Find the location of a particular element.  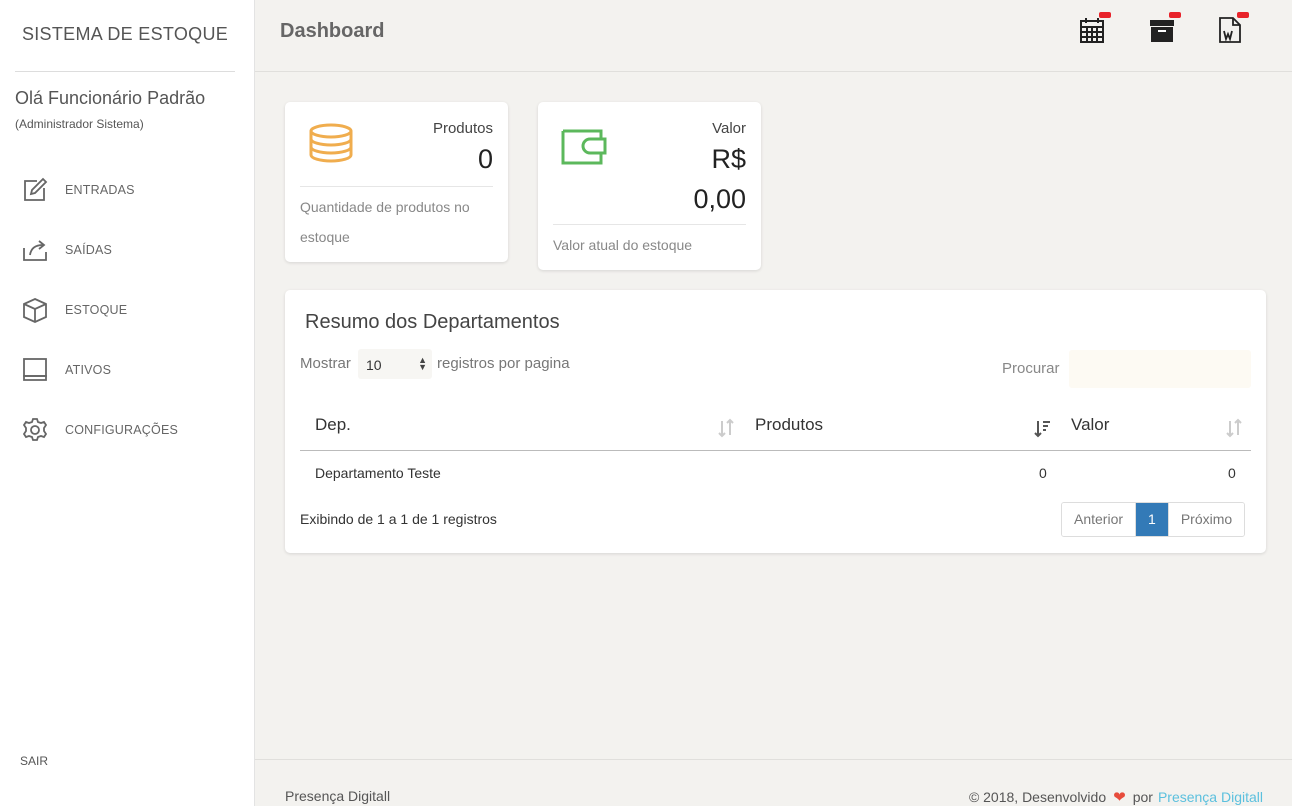

page-title: Dashboard is located at coordinates (332, 31).